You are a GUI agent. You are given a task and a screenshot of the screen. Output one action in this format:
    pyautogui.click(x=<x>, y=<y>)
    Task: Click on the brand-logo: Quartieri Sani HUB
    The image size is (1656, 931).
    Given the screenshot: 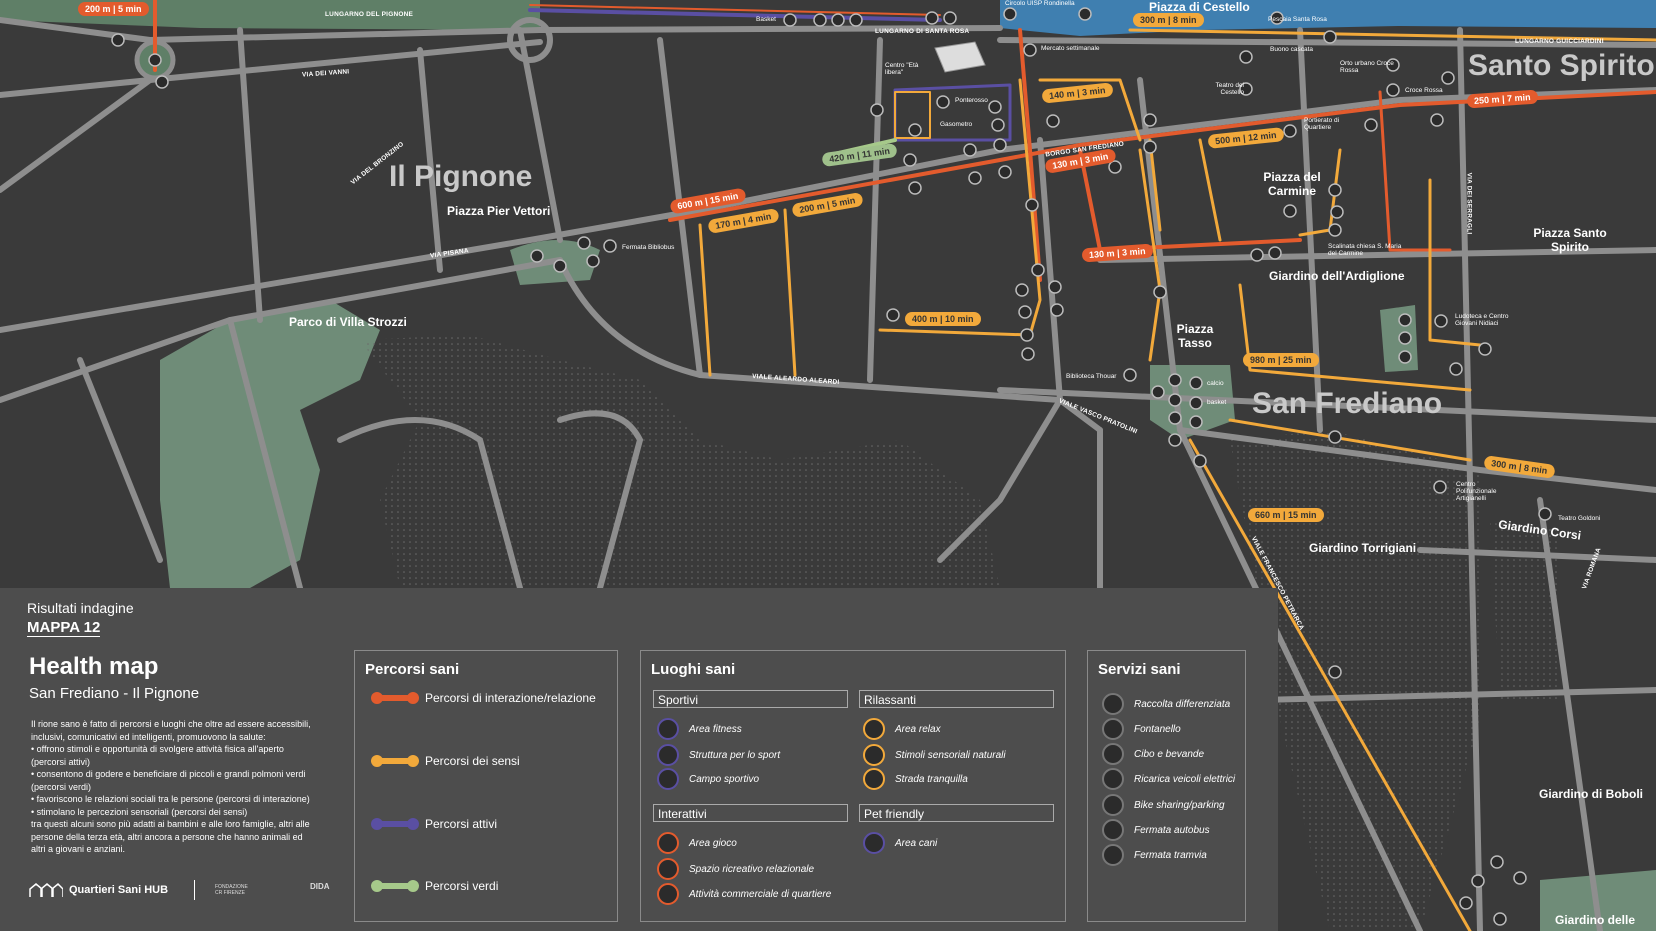 What is the action you would take?
    pyautogui.click(x=98, y=890)
    